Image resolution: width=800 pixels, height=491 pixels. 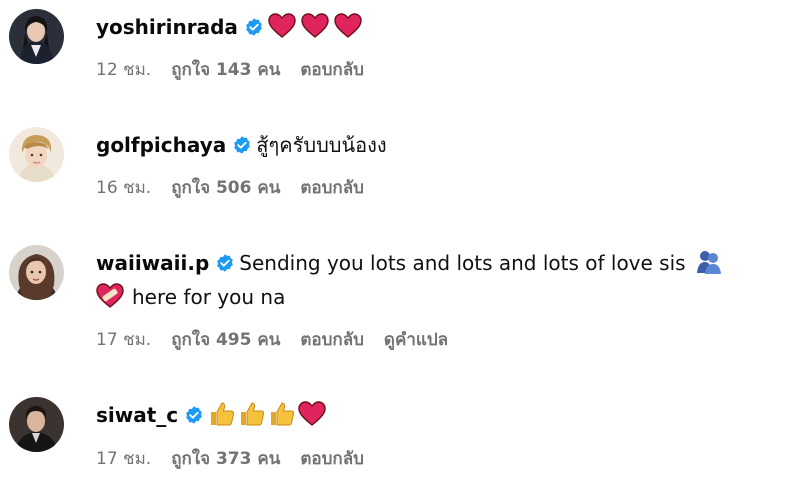 What do you see at coordinates (225, 188) in the screenshot?
I see `likes-count: ถูกใจ 506 คน` at bounding box center [225, 188].